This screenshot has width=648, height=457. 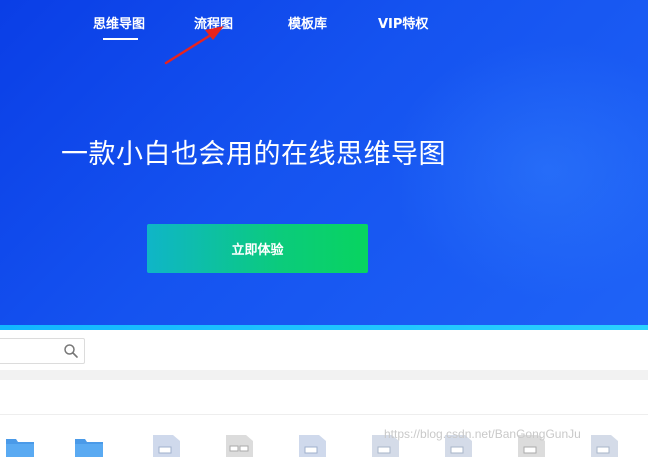 I want to click on try-now-button-label: 立即体验, so click(x=257, y=250).